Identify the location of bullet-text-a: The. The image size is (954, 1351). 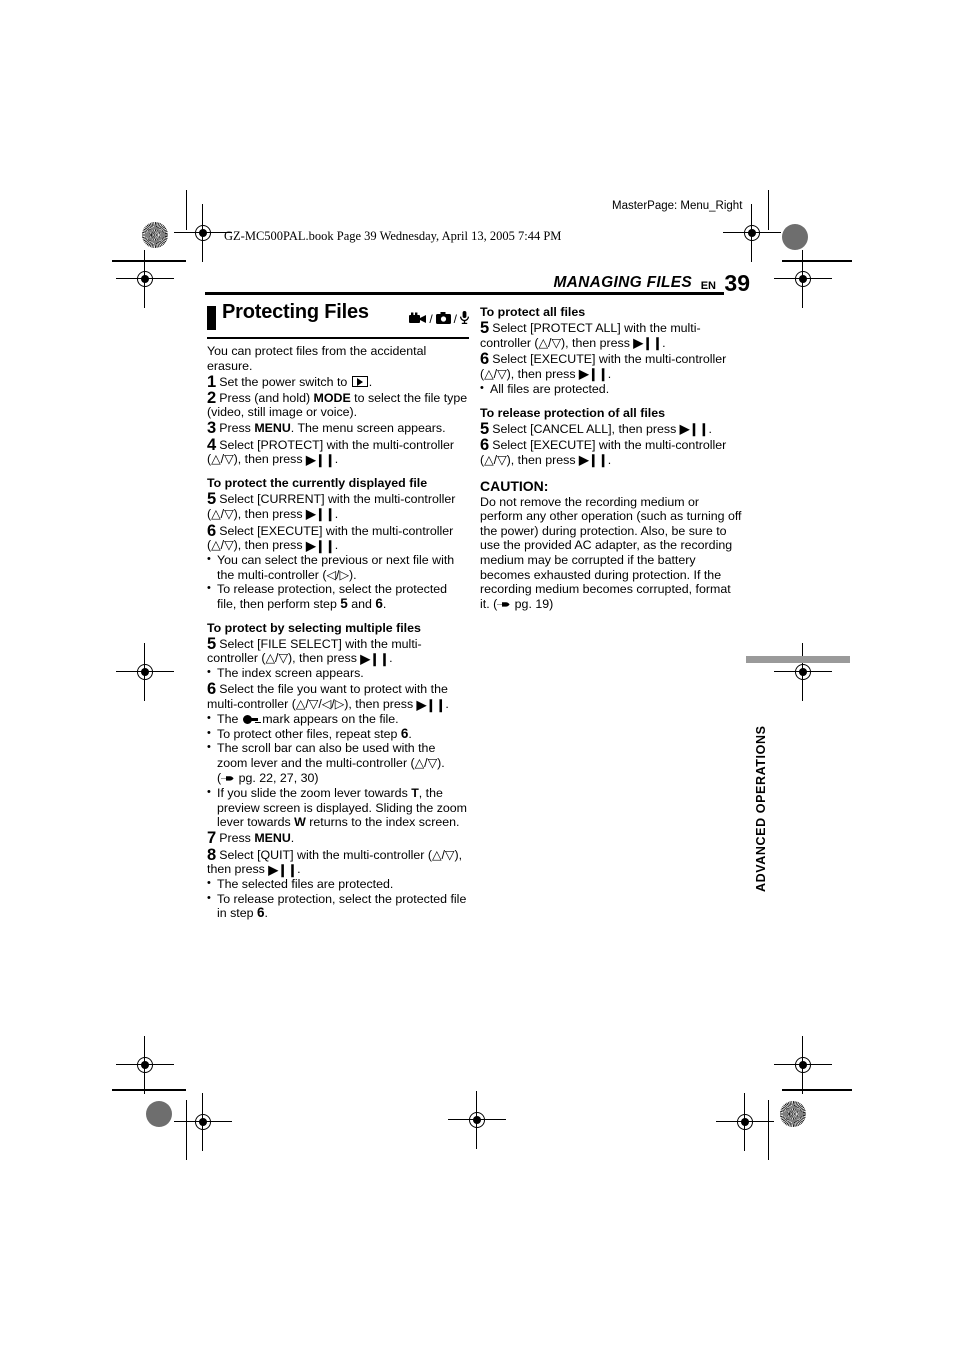
(229, 719).